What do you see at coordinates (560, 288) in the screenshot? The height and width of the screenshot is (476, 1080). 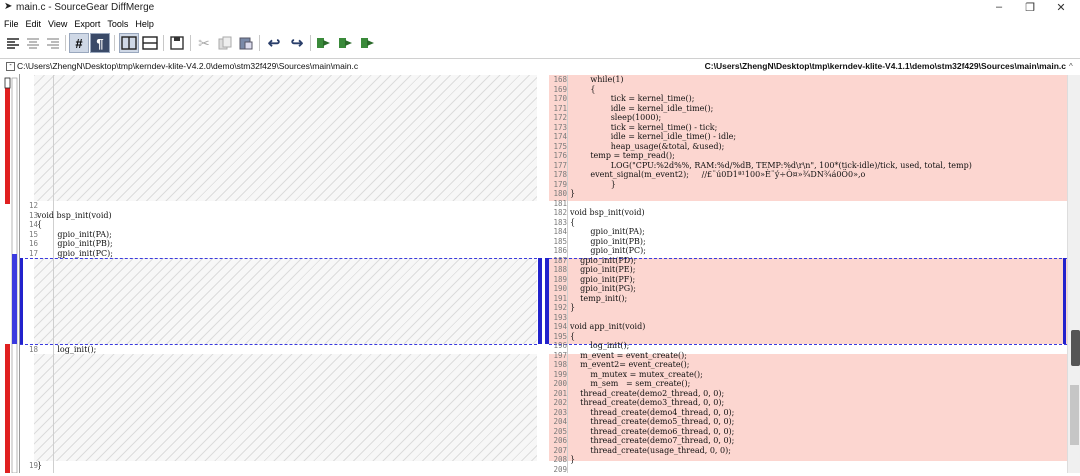 I see `line-number: 190` at bounding box center [560, 288].